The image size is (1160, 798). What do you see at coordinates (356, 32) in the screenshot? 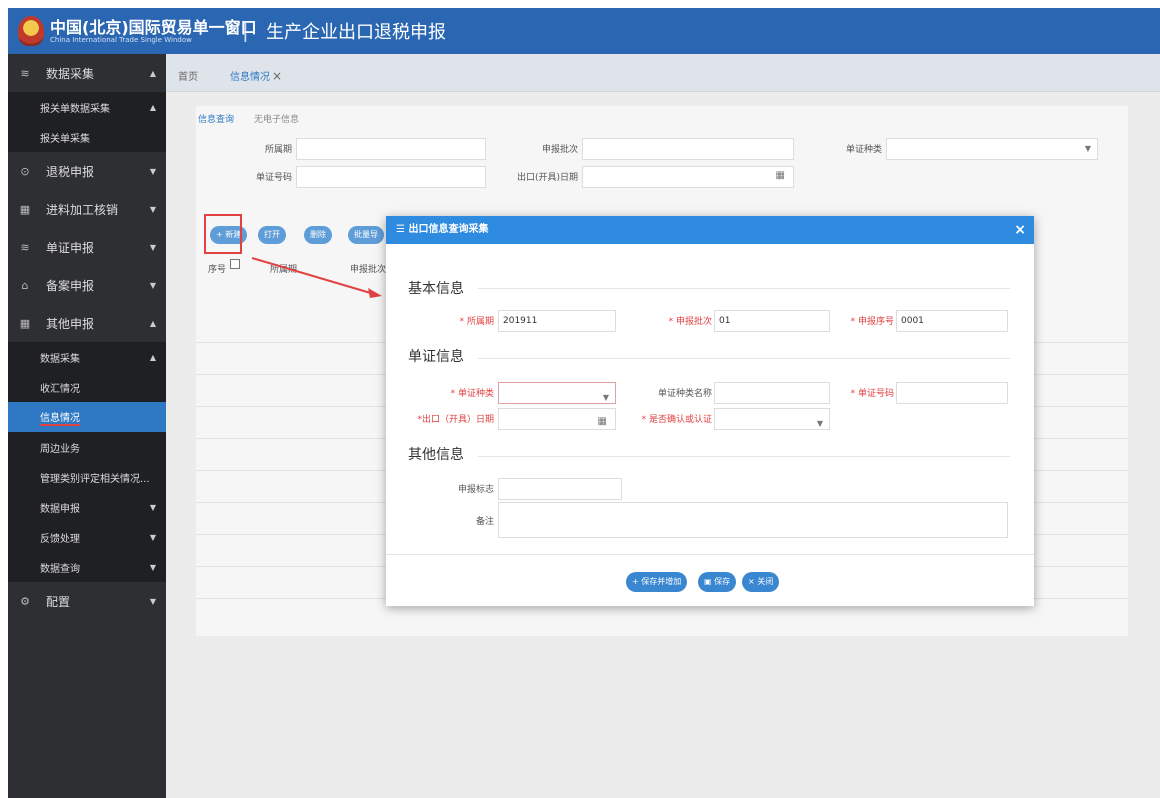
I see `system-title: 生产企业出口退税申报` at bounding box center [356, 32].